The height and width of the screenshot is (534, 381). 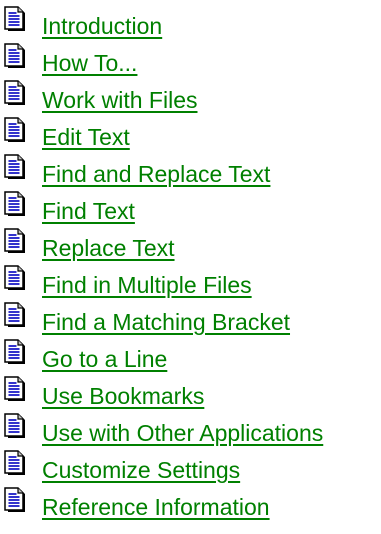 I want to click on topic-link-go-to-a-line: Go to a Line, so click(x=104, y=359).